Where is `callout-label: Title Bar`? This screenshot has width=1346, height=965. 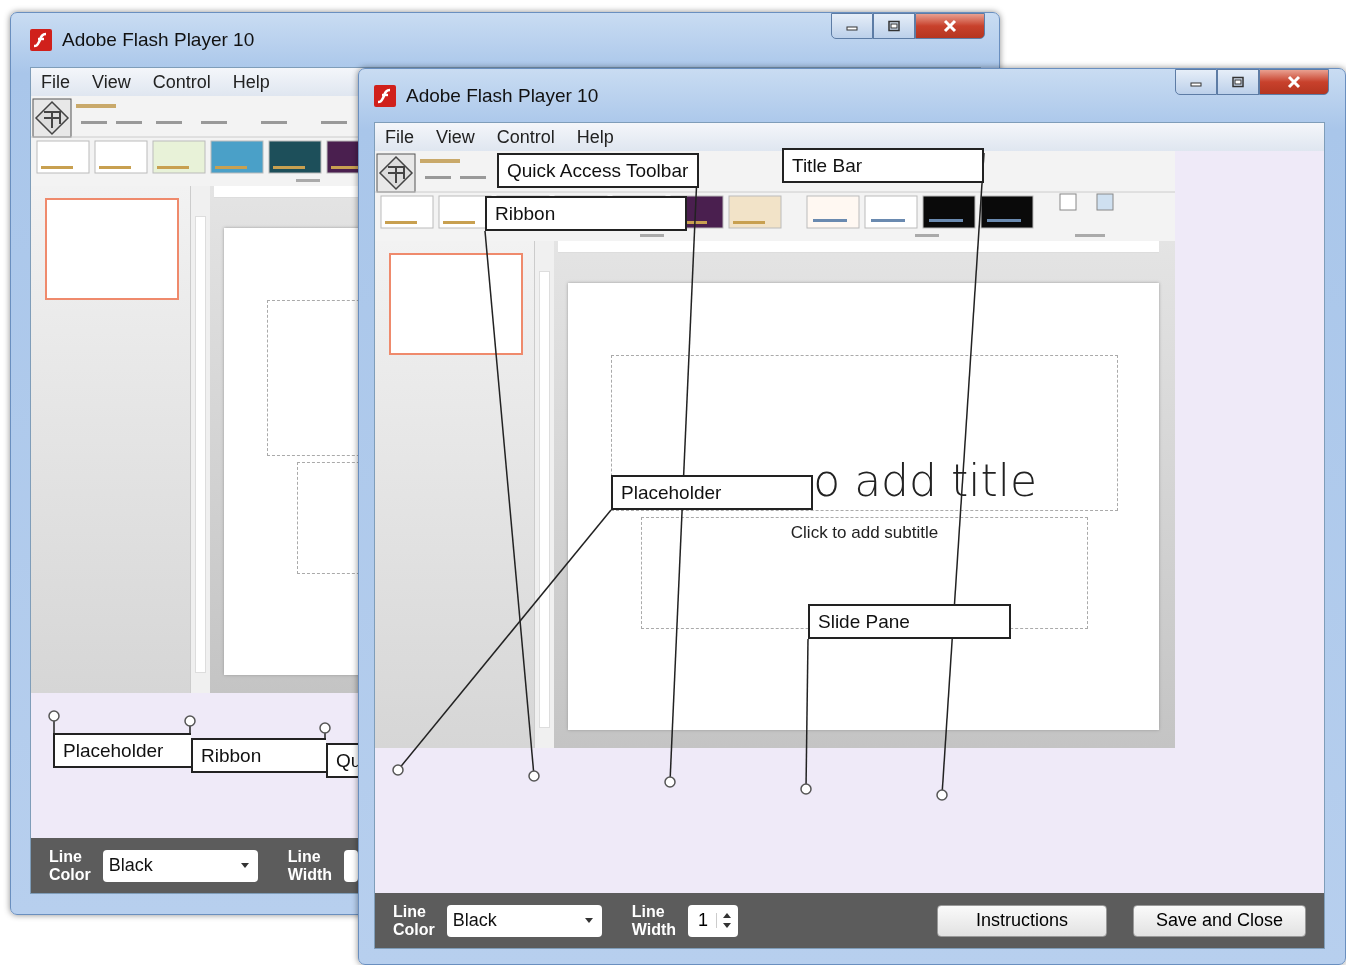 callout-label: Title Bar is located at coordinates (883, 165).